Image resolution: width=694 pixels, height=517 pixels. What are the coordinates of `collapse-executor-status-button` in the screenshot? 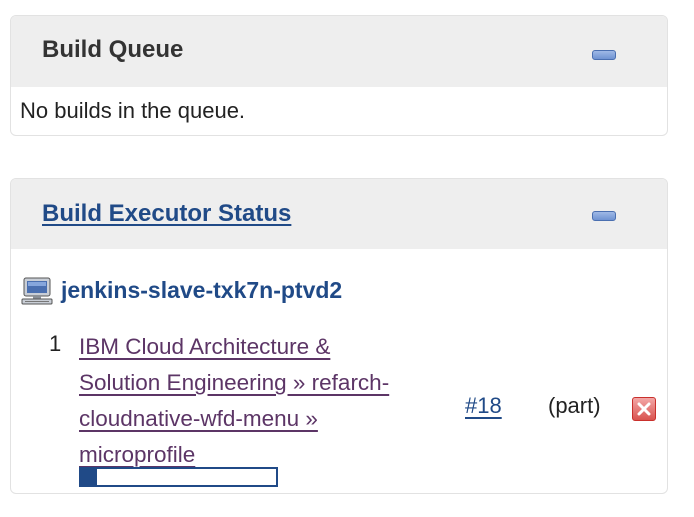 It's located at (604, 216).